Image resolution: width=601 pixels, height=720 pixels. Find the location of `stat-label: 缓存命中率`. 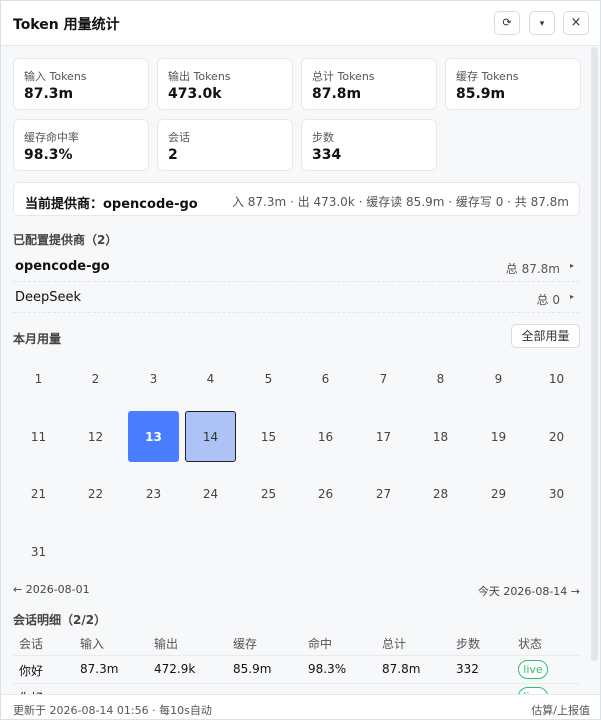

stat-label: 缓存命中率 is located at coordinates (51, 137).